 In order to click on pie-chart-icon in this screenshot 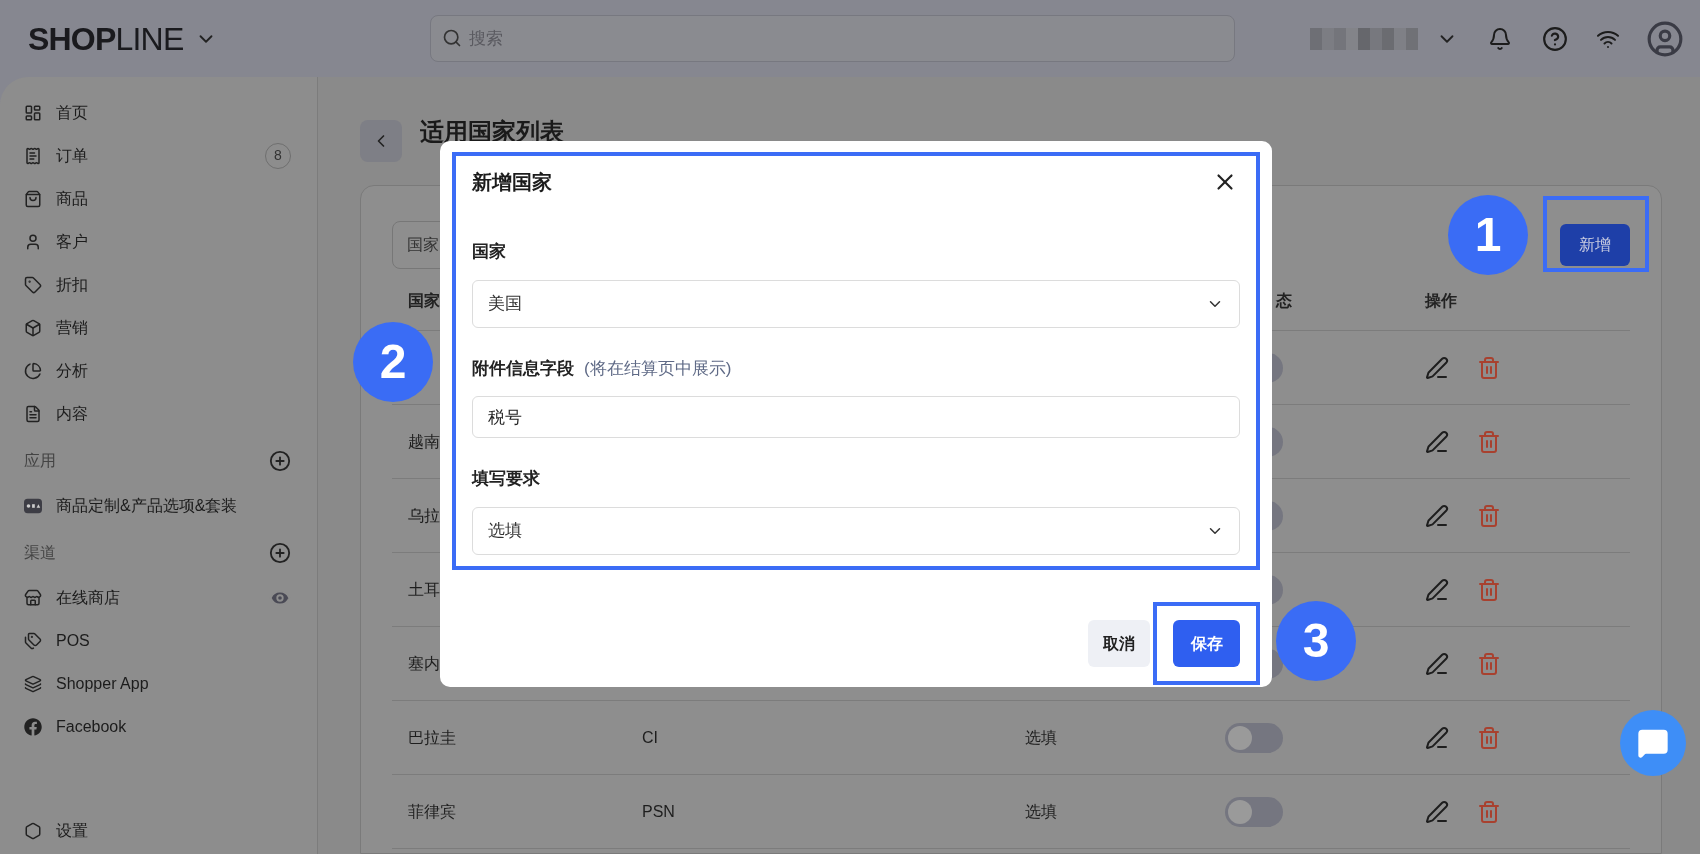, I will do `click(33, 370)`.